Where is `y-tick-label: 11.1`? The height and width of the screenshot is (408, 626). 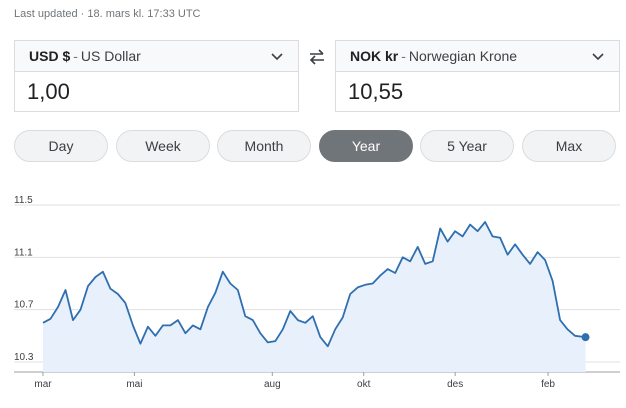
y-tick-label: 11.1 is located at coordinates (23, 252).